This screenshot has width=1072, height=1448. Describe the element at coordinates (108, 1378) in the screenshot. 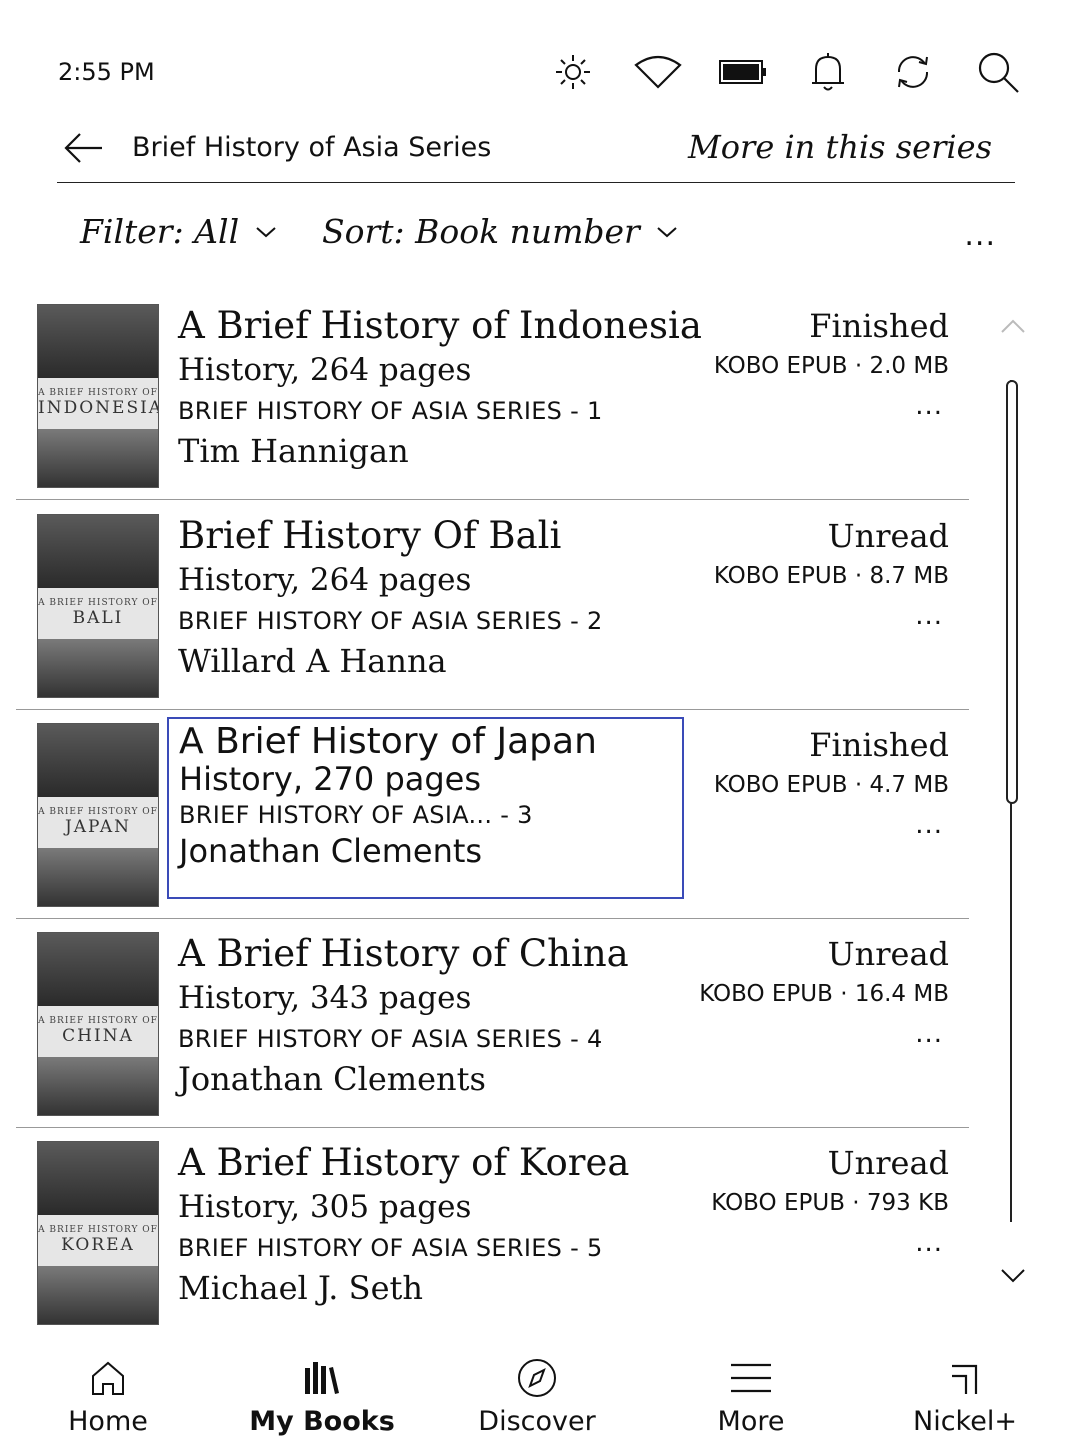

I see `home-icon` at that location.